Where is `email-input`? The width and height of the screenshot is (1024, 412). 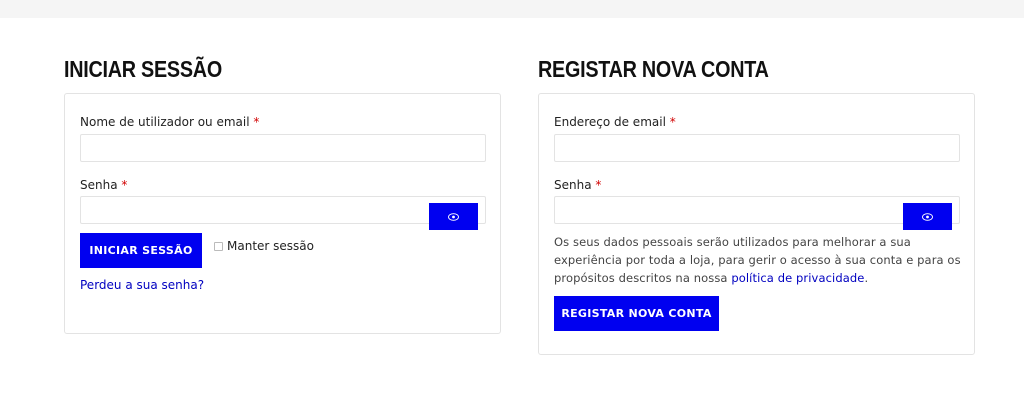
email-input is located at coordinates (757, 148).